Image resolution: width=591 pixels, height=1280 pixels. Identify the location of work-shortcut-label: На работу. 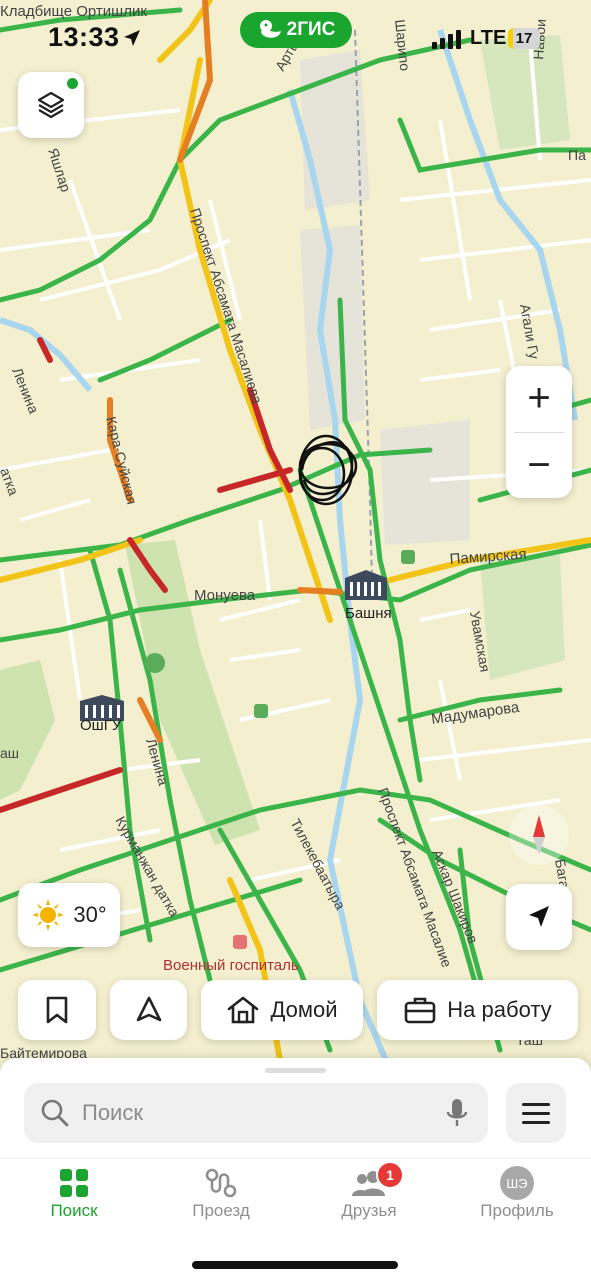
(499, 1009).